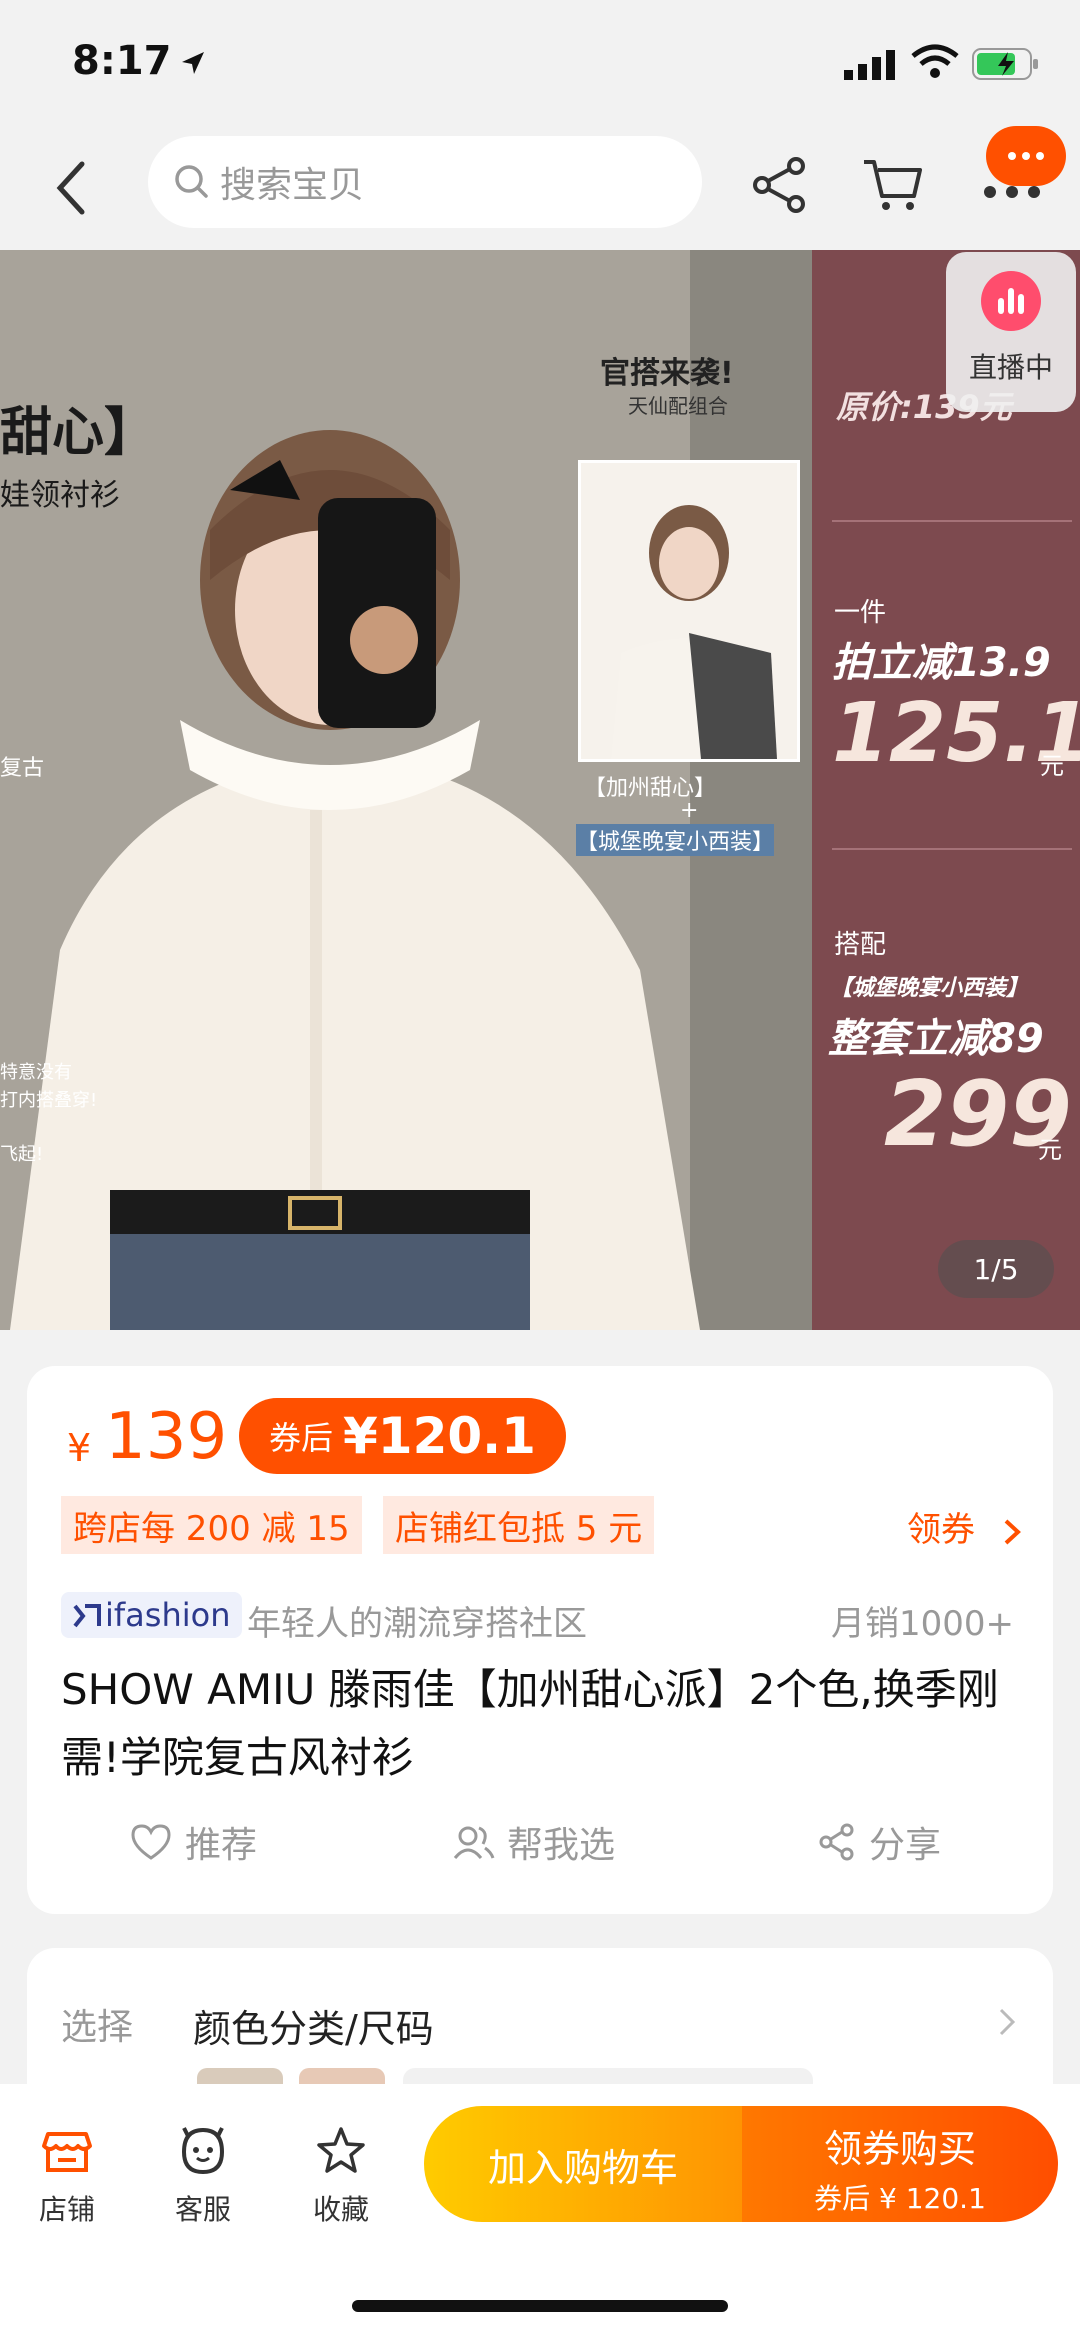  Describe the element at coordinates (22, 1154) in the screenshot. I see `banner-note: 飞起!` at that location.